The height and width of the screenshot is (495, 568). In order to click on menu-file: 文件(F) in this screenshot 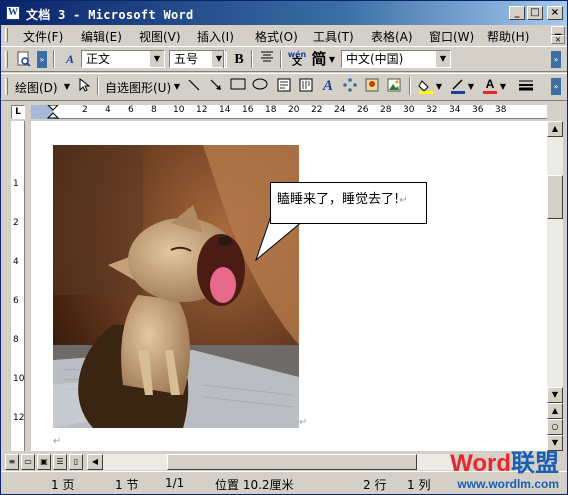, I will do `click(43, 36)`.